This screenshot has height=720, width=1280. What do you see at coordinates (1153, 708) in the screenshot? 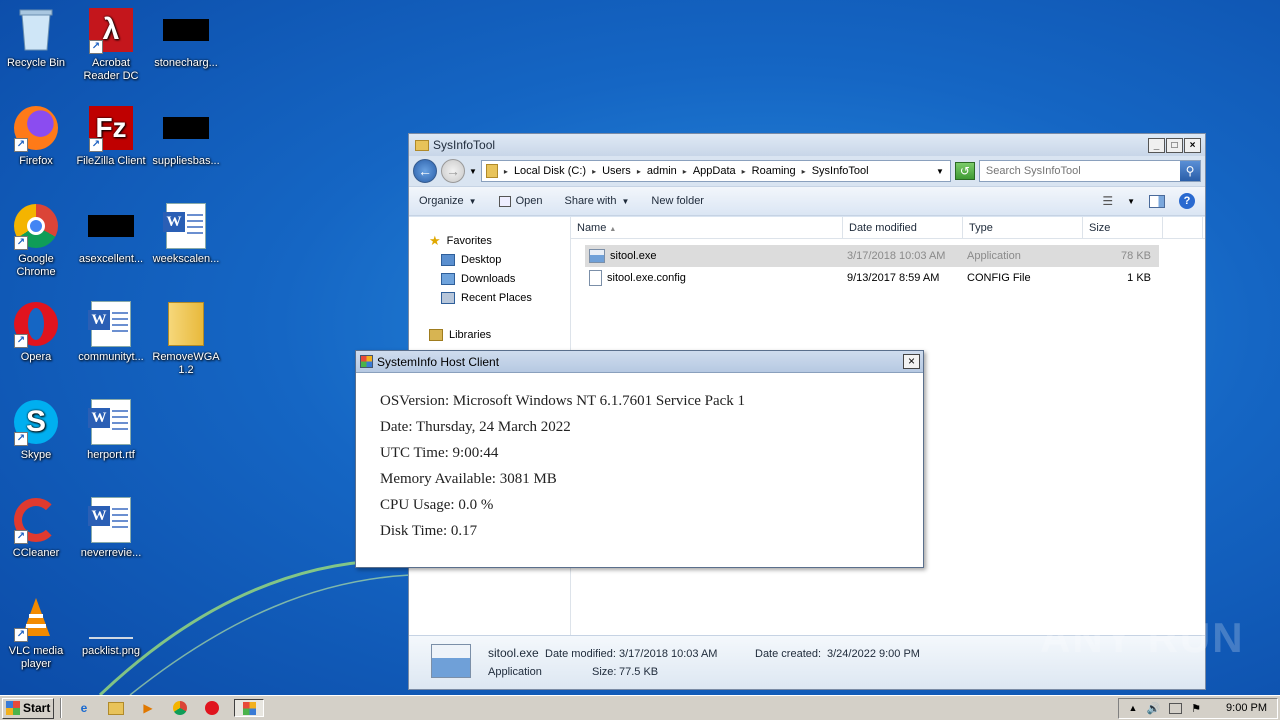
I see `volume-icon: 🔊` at bounding box center [1153, 708].